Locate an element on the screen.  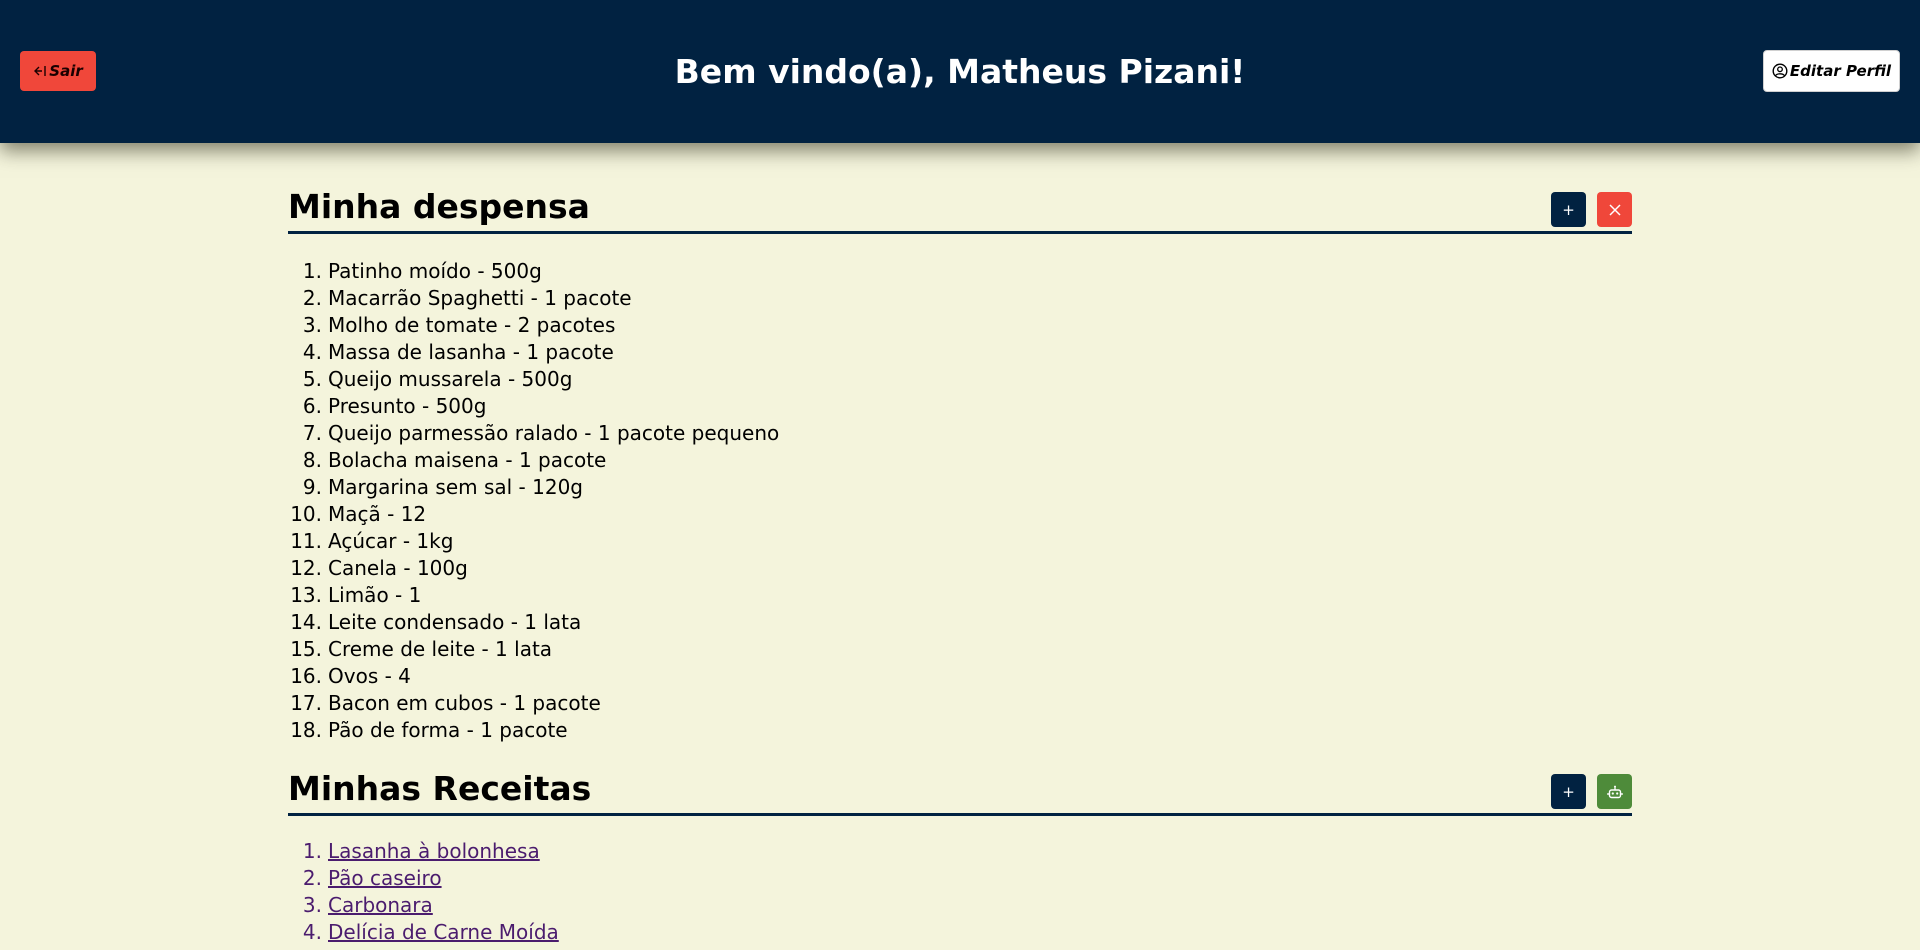
pantry-item-text: Bacon em cubos - 1 pacote is located at coordinates (464, 703).